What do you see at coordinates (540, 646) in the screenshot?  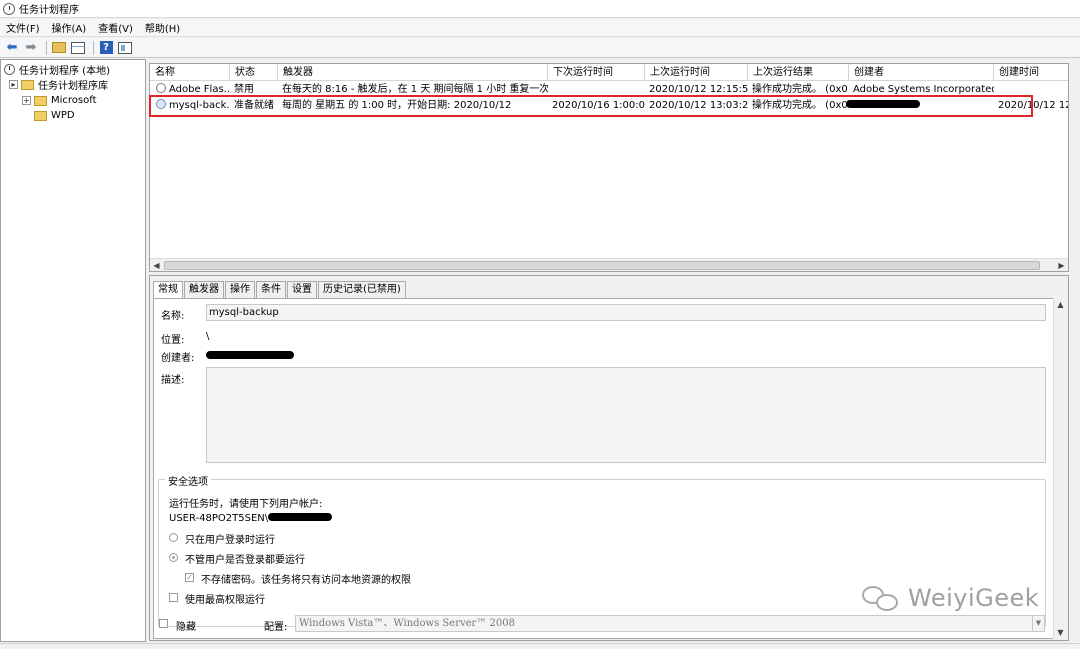 I see `status-bar` at bounding box center [540, 646].